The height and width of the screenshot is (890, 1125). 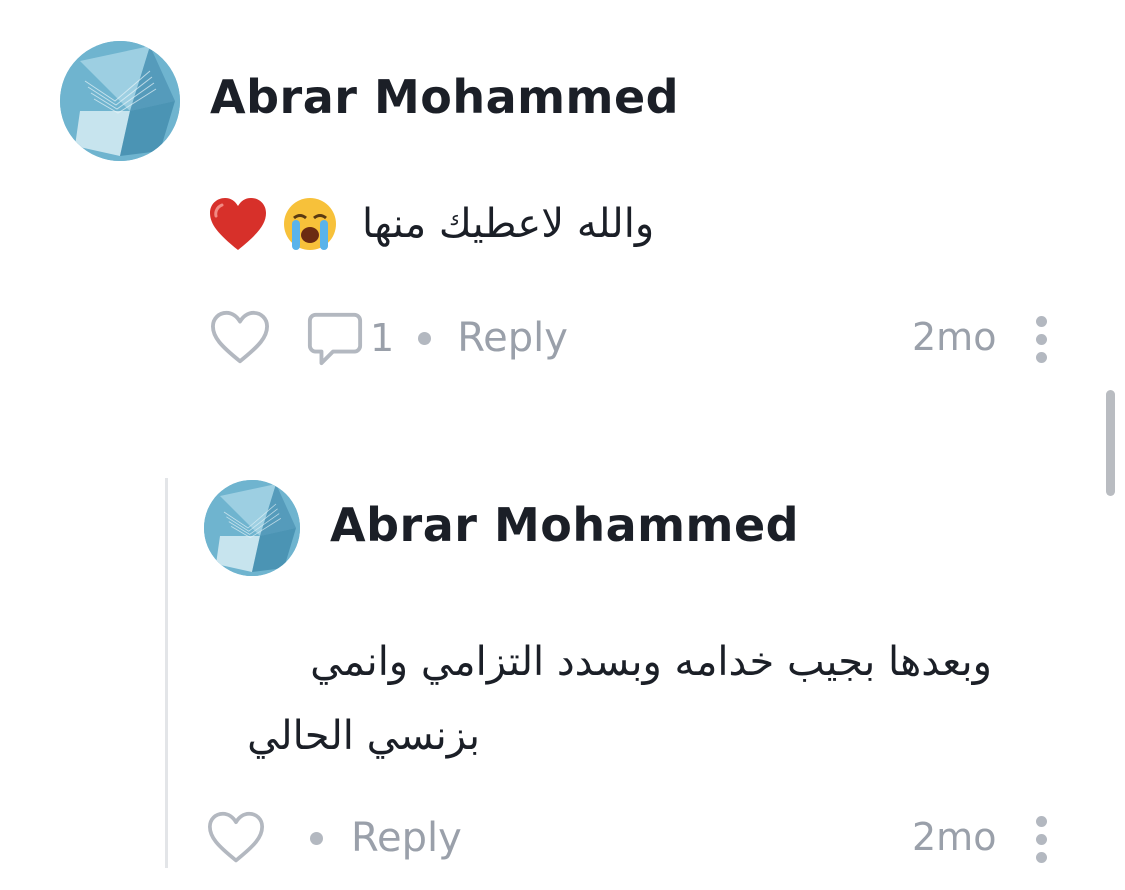 I want to click on timestamp: 2mo, so click(x=954, y=837).